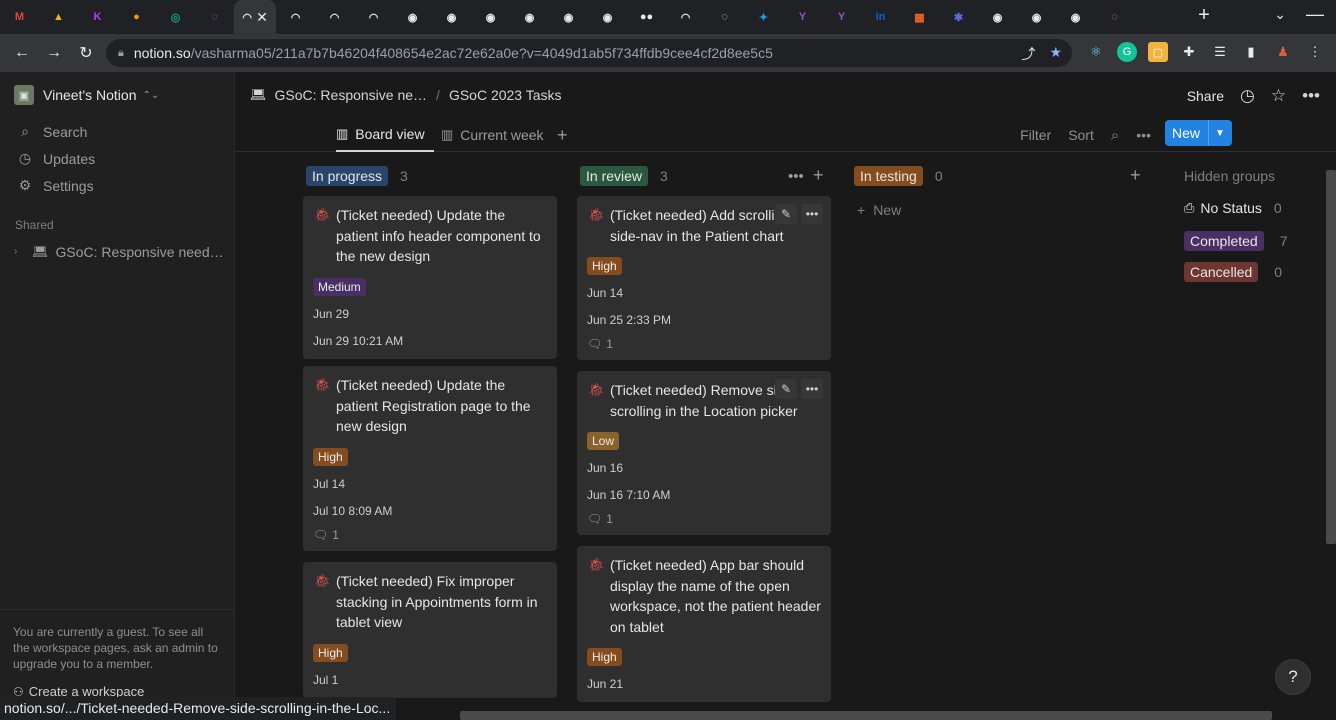 The width and height of the screenshot is (1336, 720). Describe the element at coordinates (1096, 52) in the screenshot. I see `react-devtools-icon: ⚛` at that location.